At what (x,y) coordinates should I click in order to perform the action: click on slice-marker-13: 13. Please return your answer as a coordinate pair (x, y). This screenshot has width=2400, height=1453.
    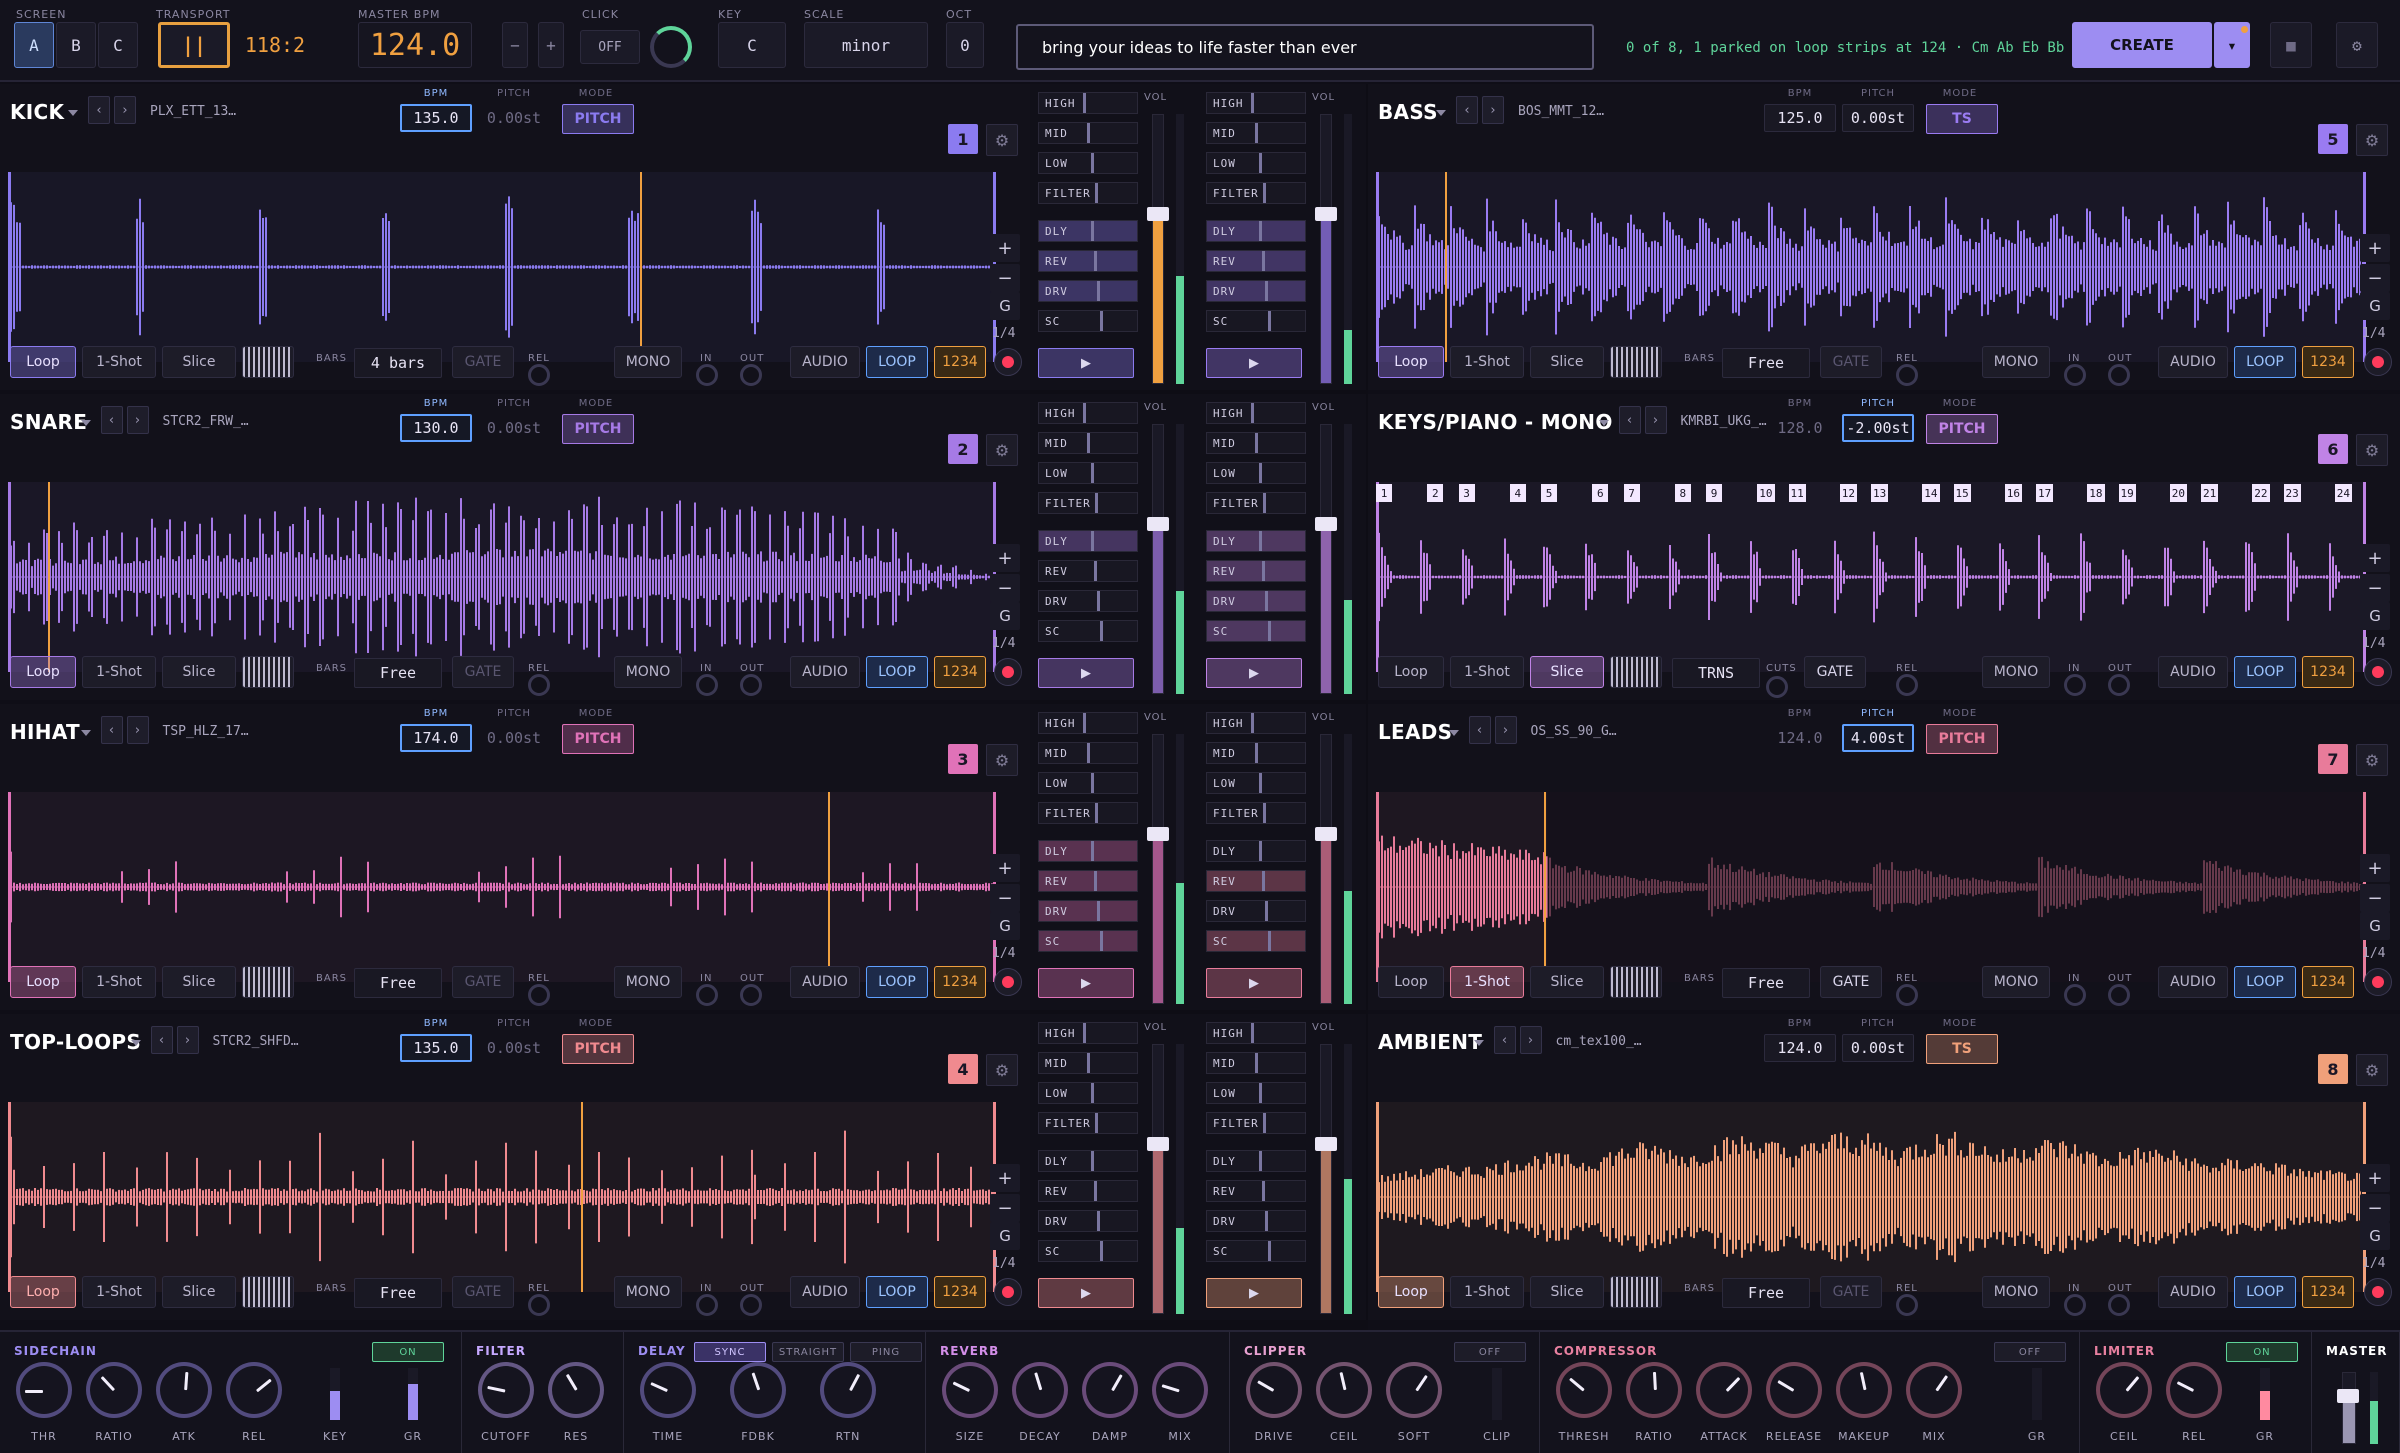
    Looking at the image, I should click on (1880, 493).